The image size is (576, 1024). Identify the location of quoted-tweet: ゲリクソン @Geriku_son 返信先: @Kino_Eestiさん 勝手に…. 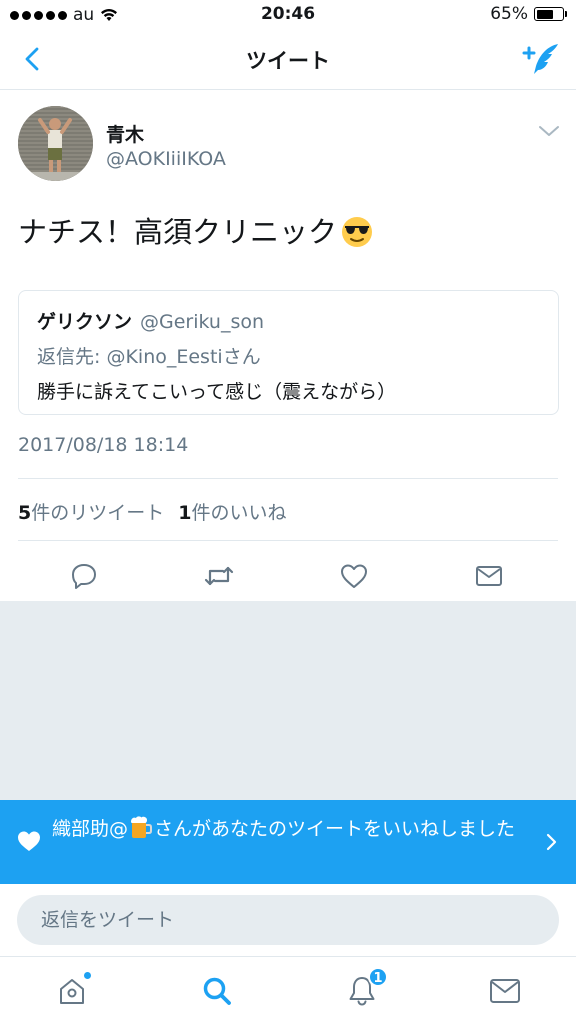
(288, 352).